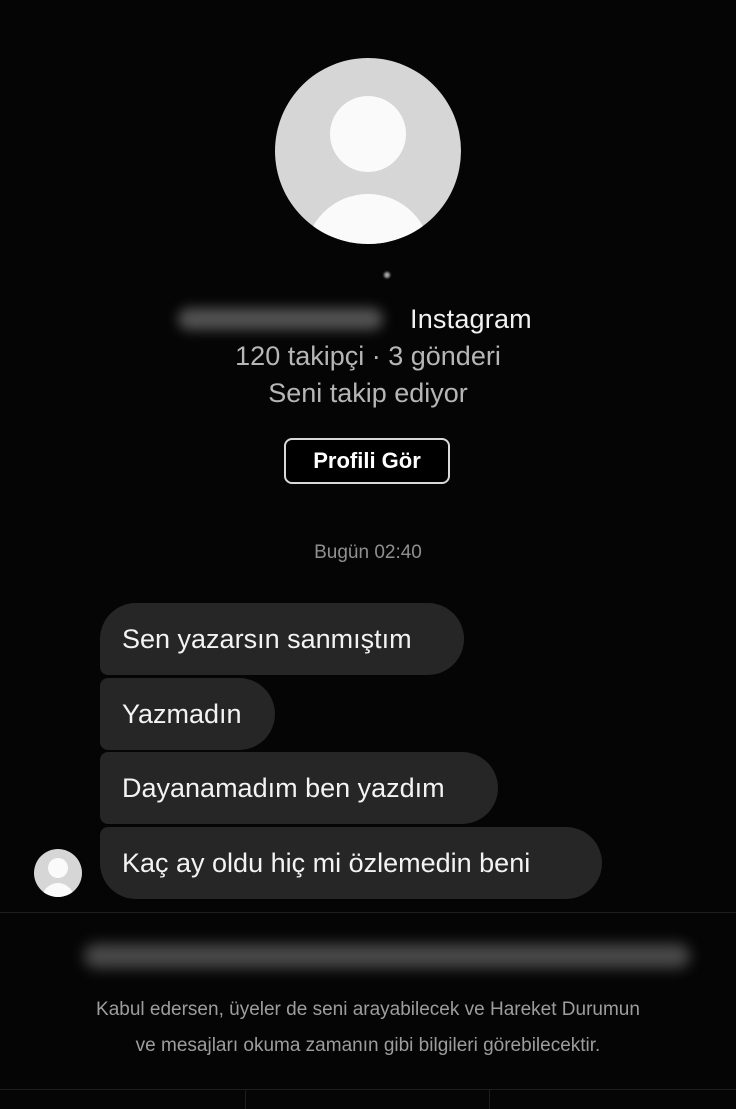 This screenshot has height=1109, width=736. I want to click on message-bubble: Sen yazarsın sanmıştım, so click(282, 639).